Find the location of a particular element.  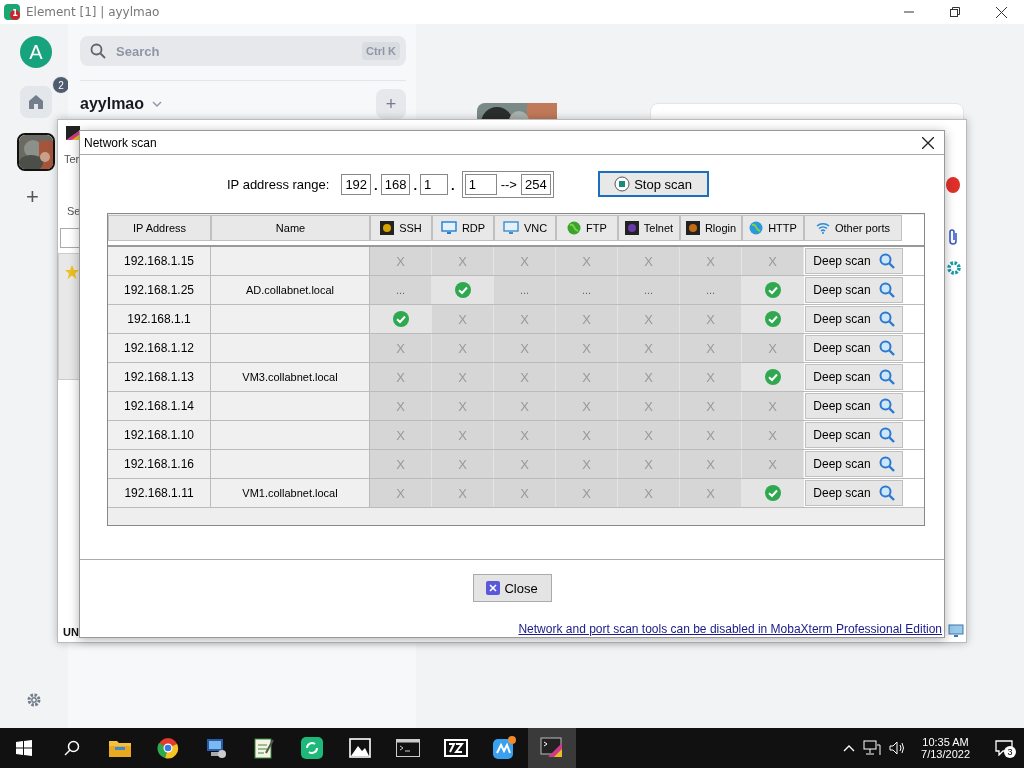

clock-date: 7/13/2022 is located at coordinates (945, 754).